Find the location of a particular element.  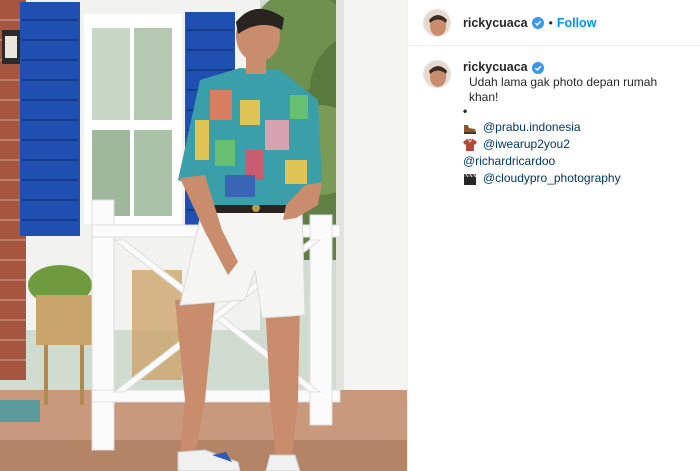

credit-item: @prabu.indonesia is located at coordinates (575, 127).